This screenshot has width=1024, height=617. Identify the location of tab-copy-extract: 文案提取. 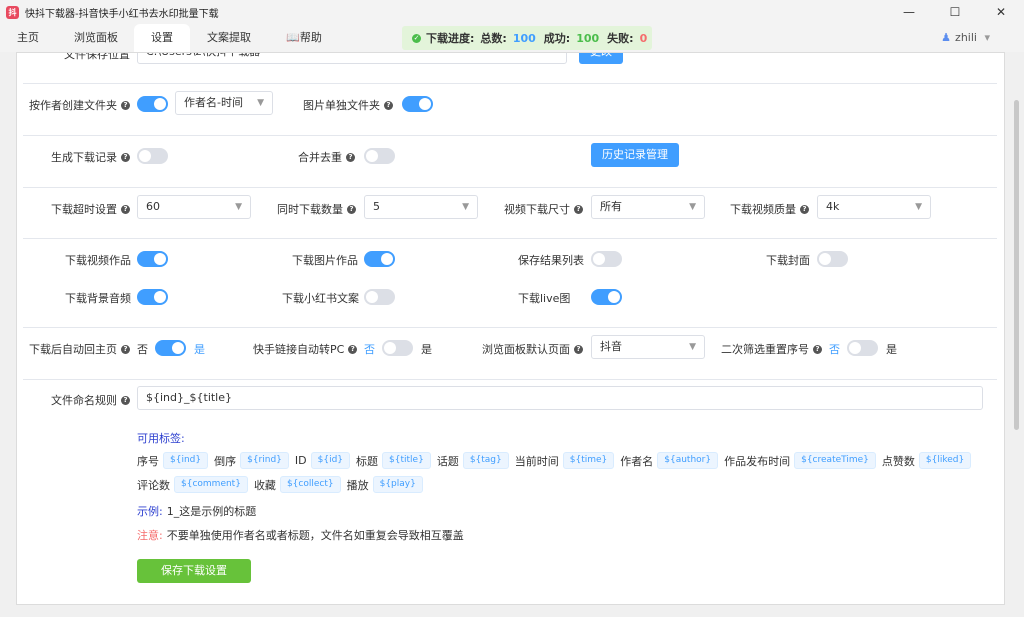
(229, 38).